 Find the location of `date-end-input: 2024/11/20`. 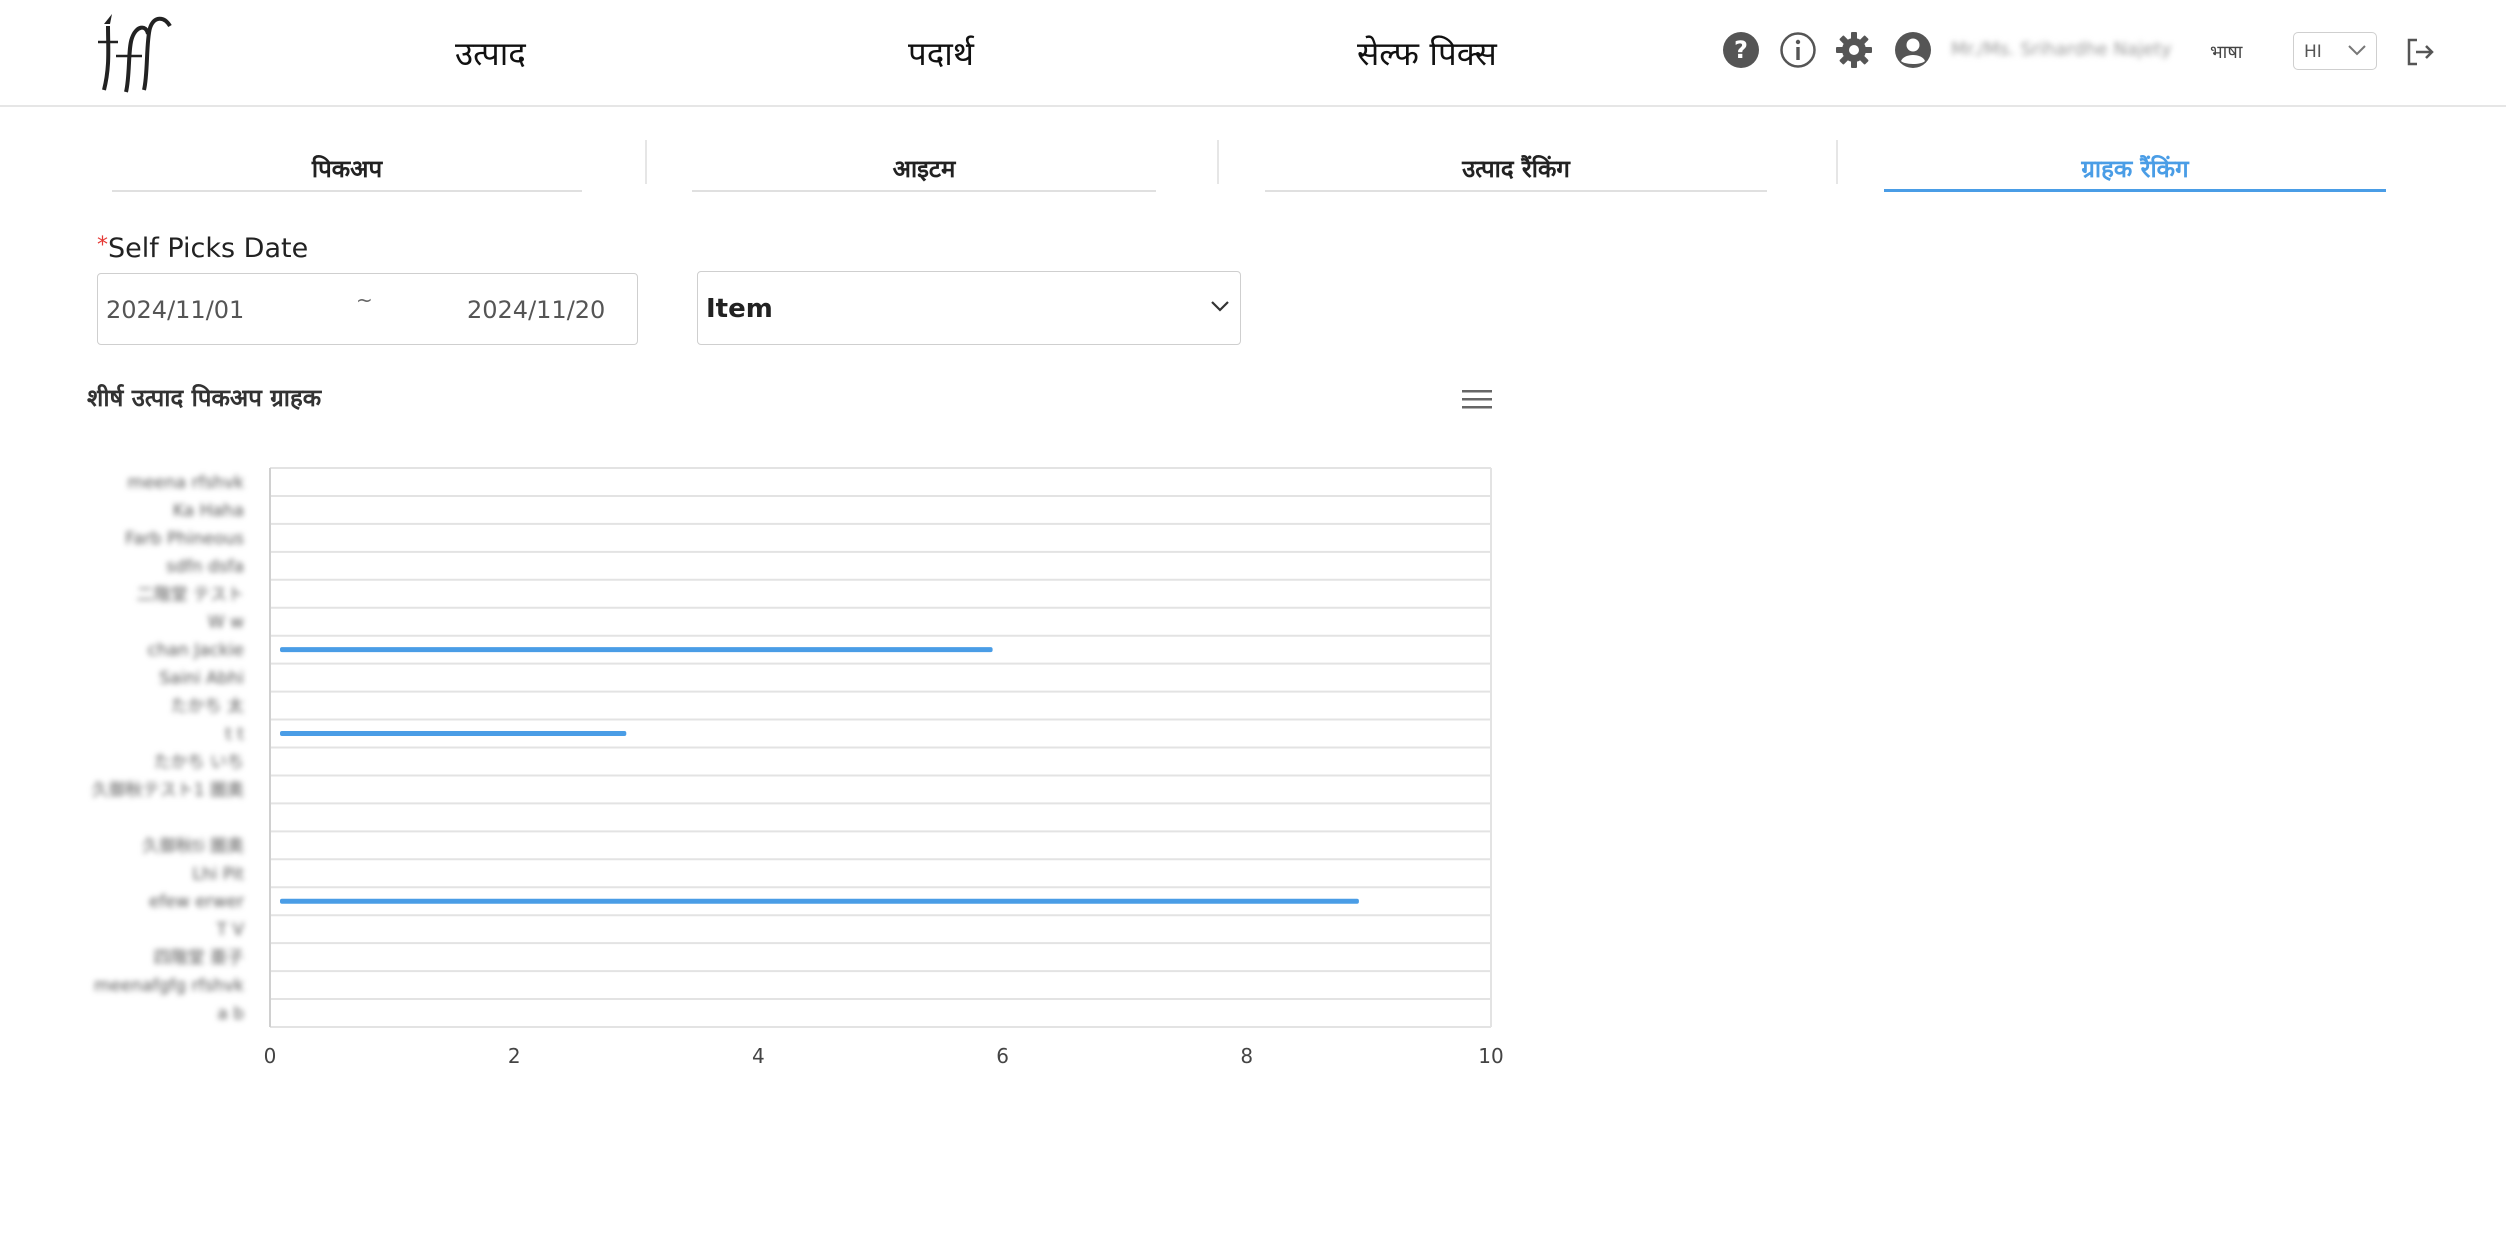

date-end-input: 2024/11/20 is located at coordinates (536, 310).